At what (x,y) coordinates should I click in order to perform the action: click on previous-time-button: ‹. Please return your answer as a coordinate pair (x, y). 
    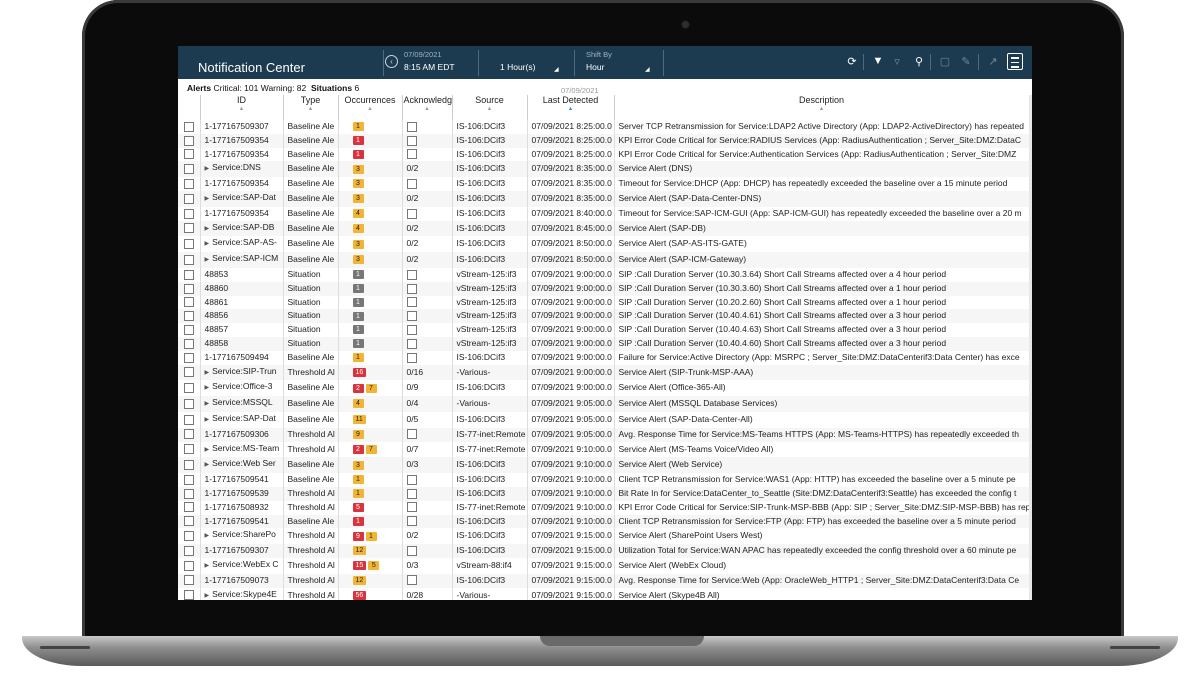
    Looking at the image, I should click on (391, 61).